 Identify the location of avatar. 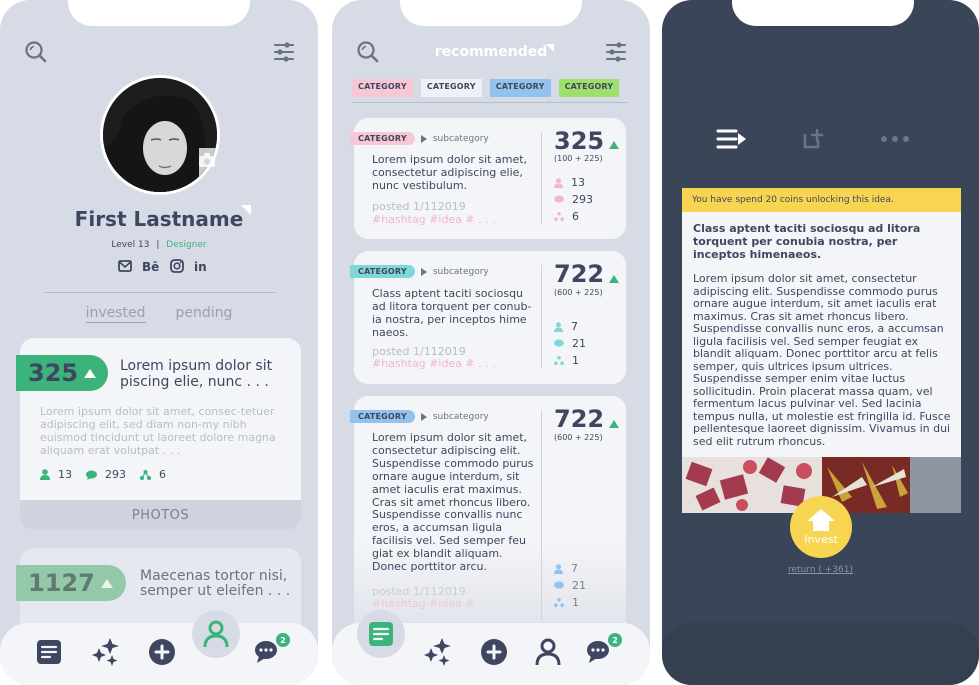
(160, 135).